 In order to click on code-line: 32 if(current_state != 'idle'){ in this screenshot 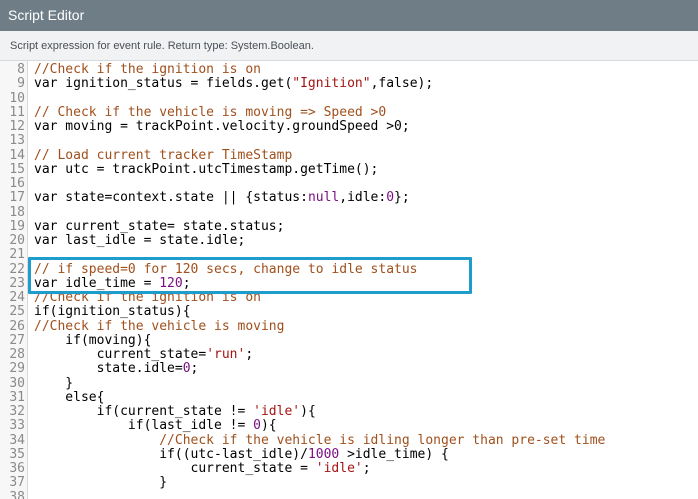, I will do `click(349, 411)`.